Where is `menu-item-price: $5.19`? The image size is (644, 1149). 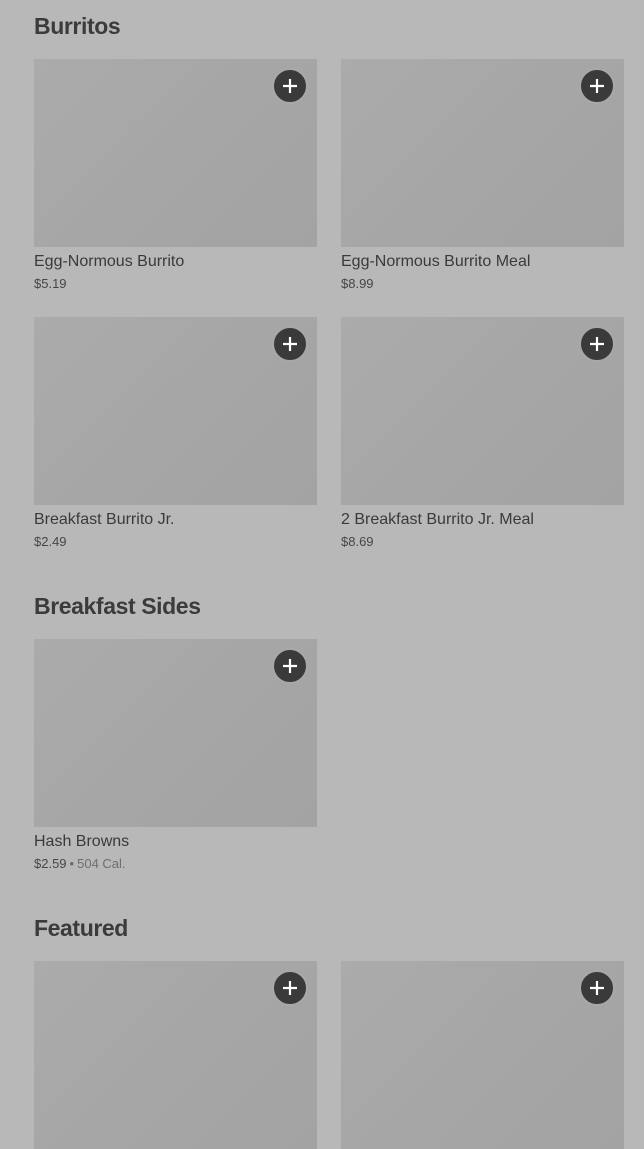
menu-item-price: $5.19 is located at coordinates (50, 283).